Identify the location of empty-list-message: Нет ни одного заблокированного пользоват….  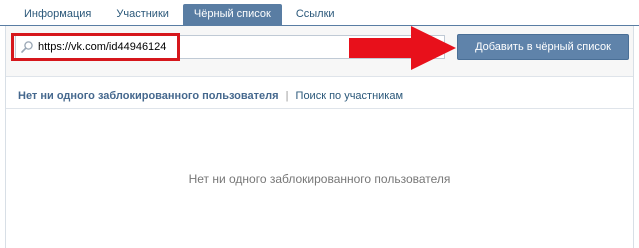
(319, 179).